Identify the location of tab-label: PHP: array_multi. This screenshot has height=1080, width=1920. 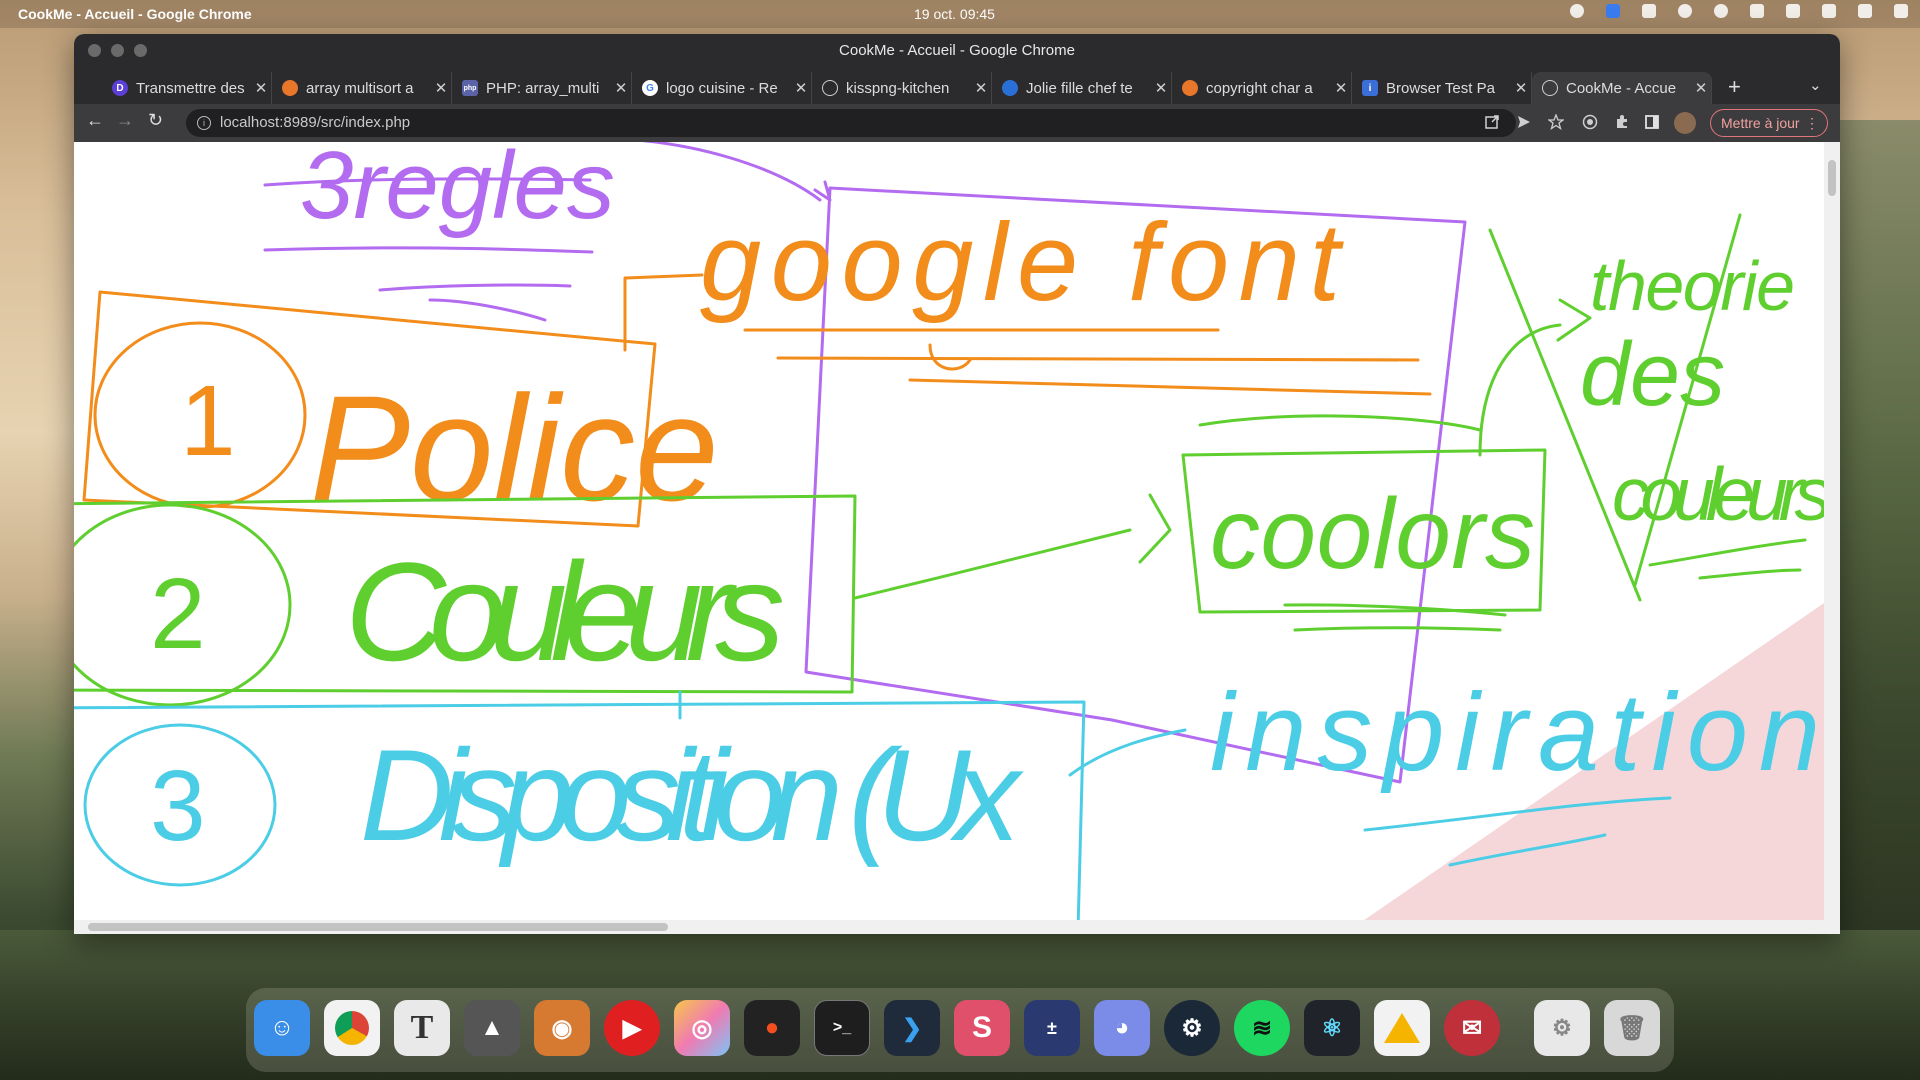
(543, 88).